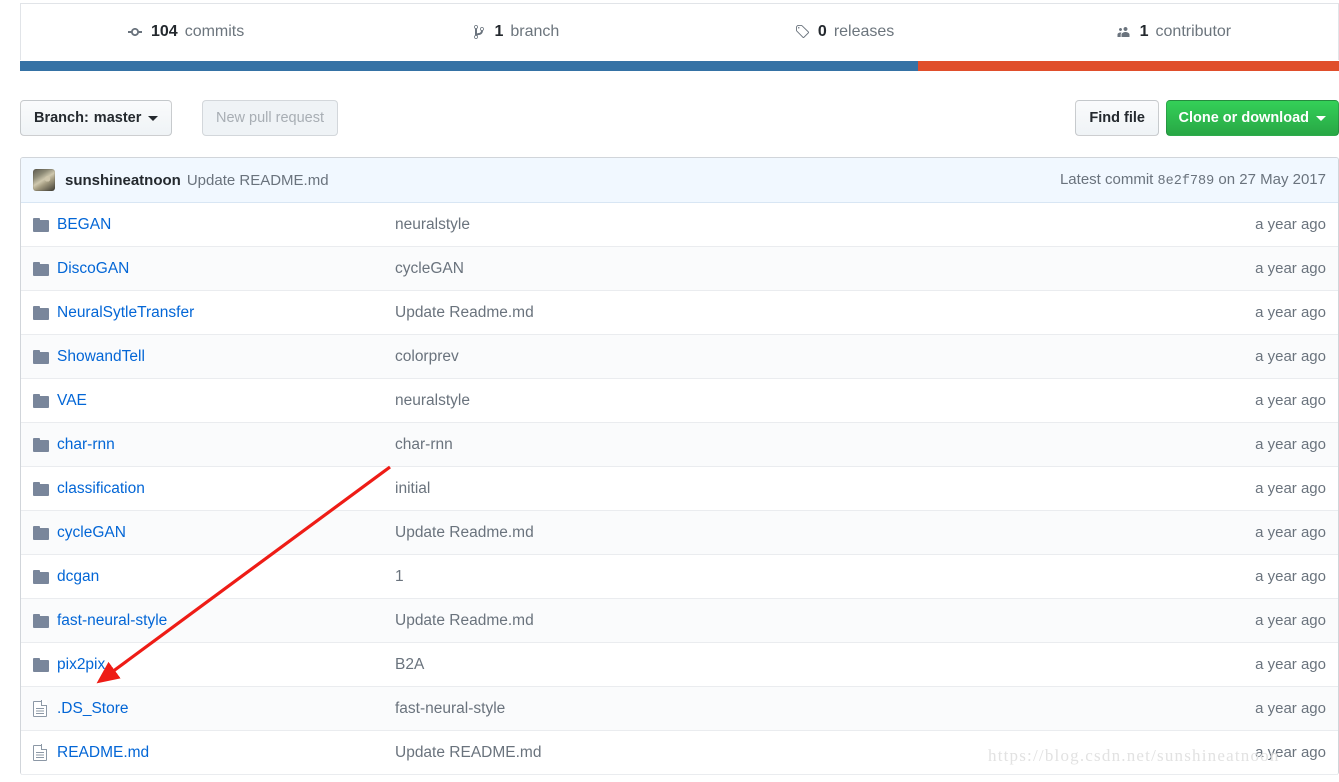 Image resolution: width=1339 pixels, height=782 pixels. I want to click on branch-selector-button: Branch: master, so click(96, 118).